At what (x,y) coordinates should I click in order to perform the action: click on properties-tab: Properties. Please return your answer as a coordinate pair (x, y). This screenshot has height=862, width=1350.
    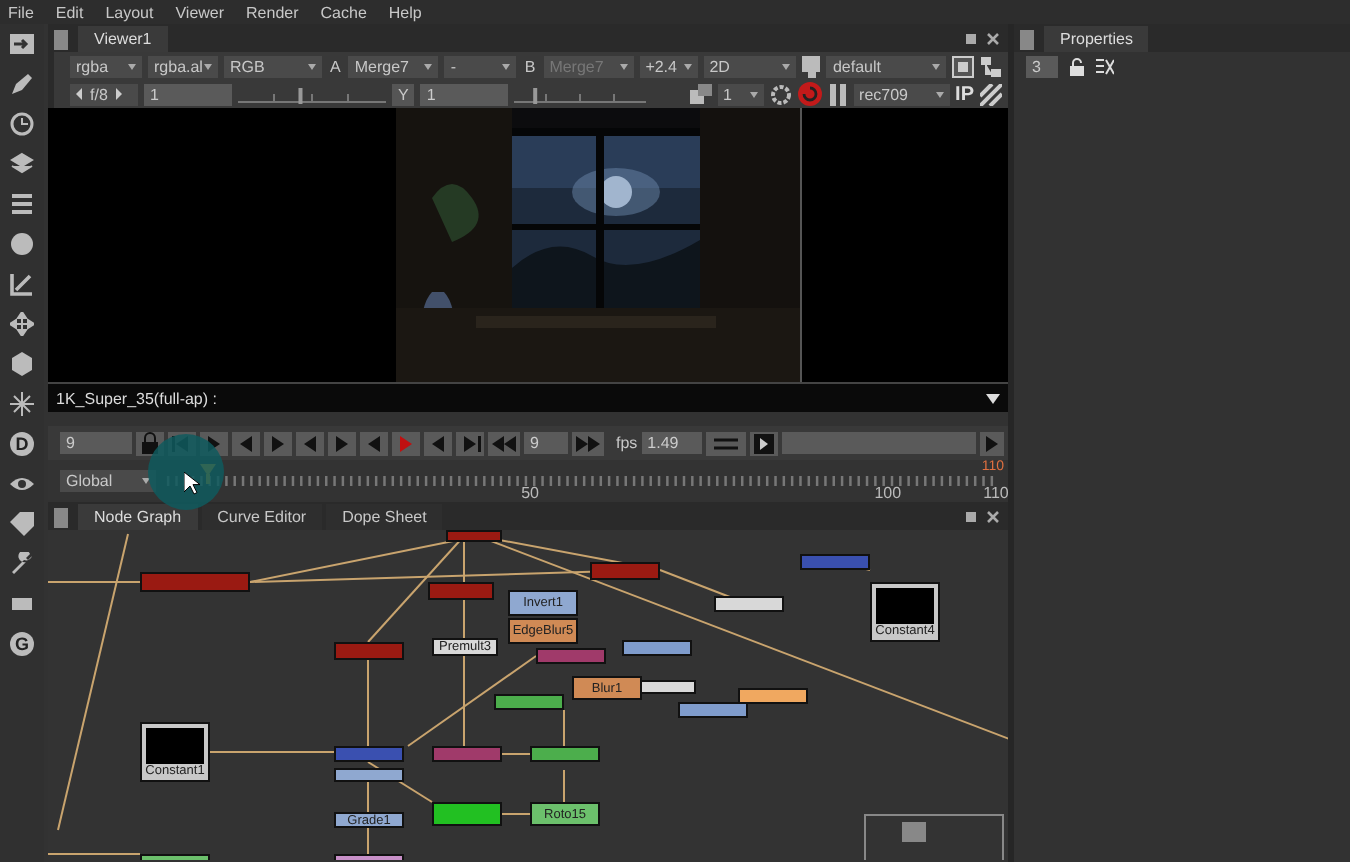
    Looking at the image, I should click on (1096, 39).